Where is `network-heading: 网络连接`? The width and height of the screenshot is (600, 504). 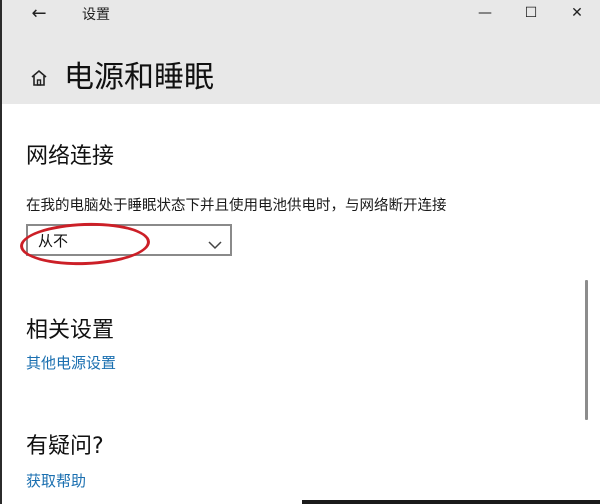 network-heading: 网络连接 is located at coordinates (70, 156).